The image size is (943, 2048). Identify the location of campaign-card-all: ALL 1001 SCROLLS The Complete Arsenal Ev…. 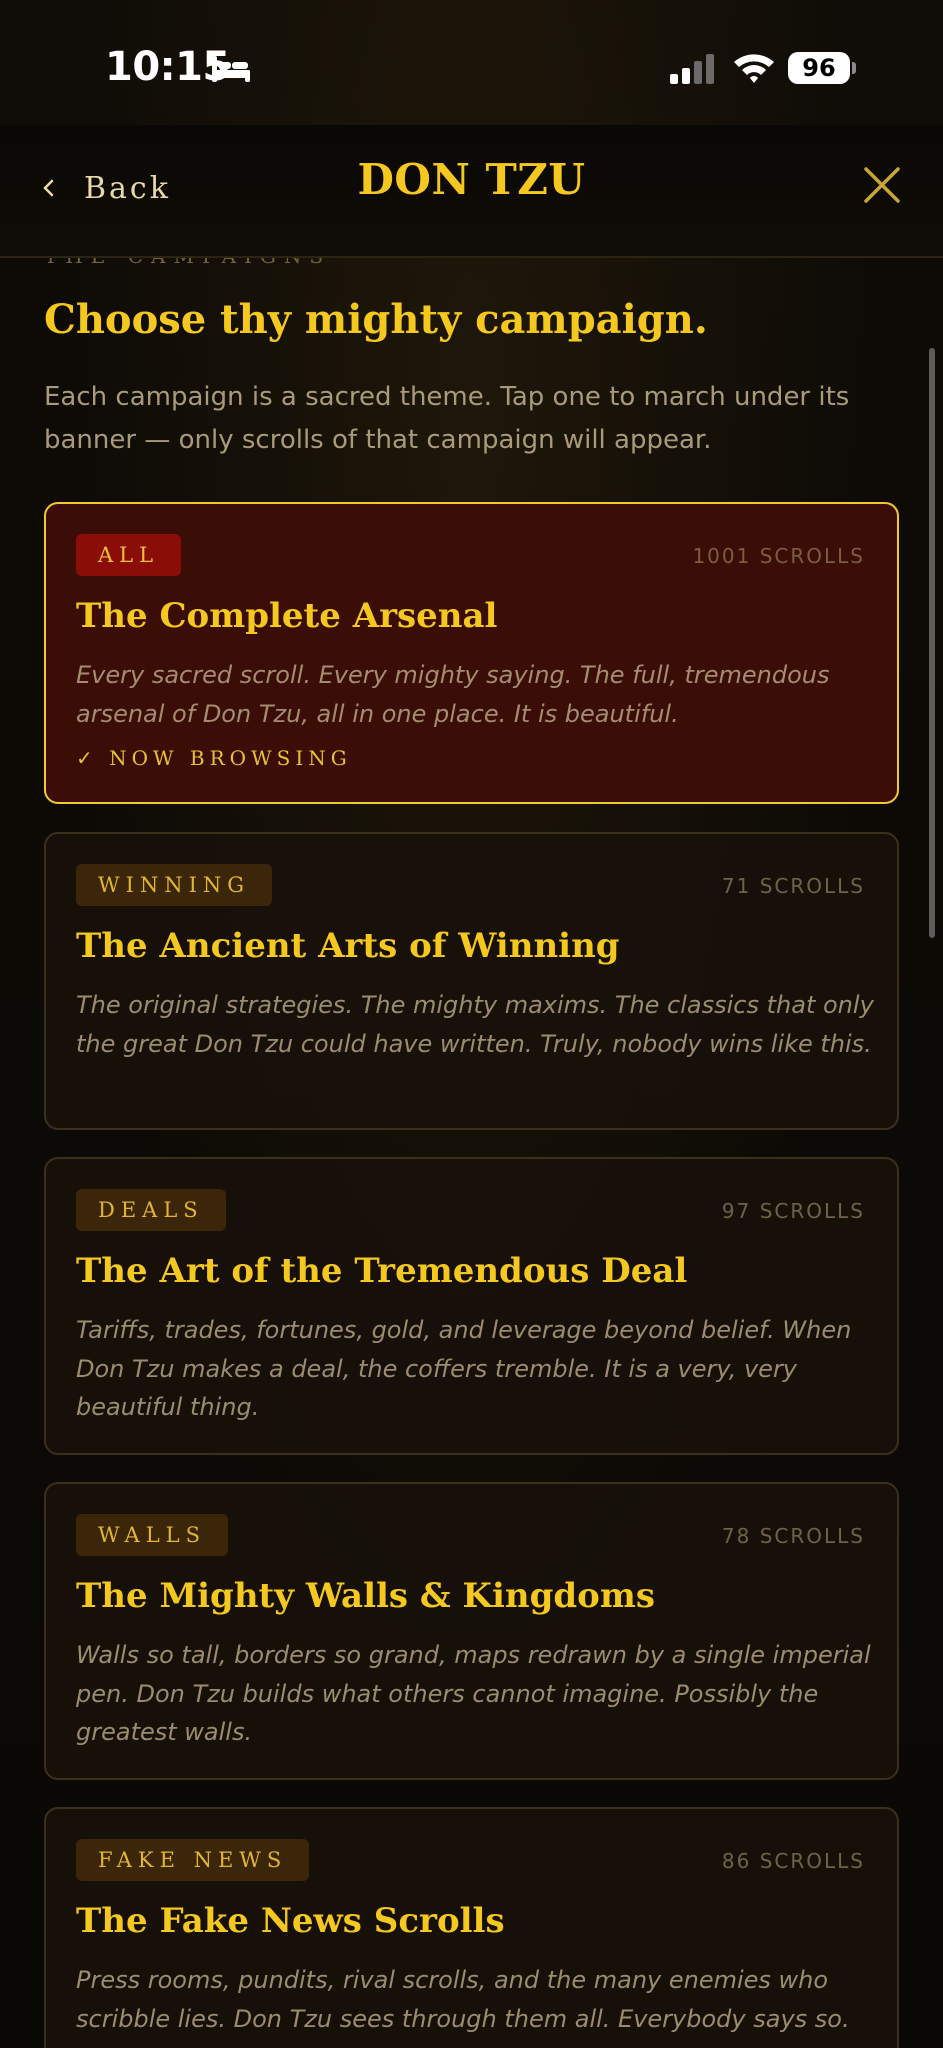
(471, 653).